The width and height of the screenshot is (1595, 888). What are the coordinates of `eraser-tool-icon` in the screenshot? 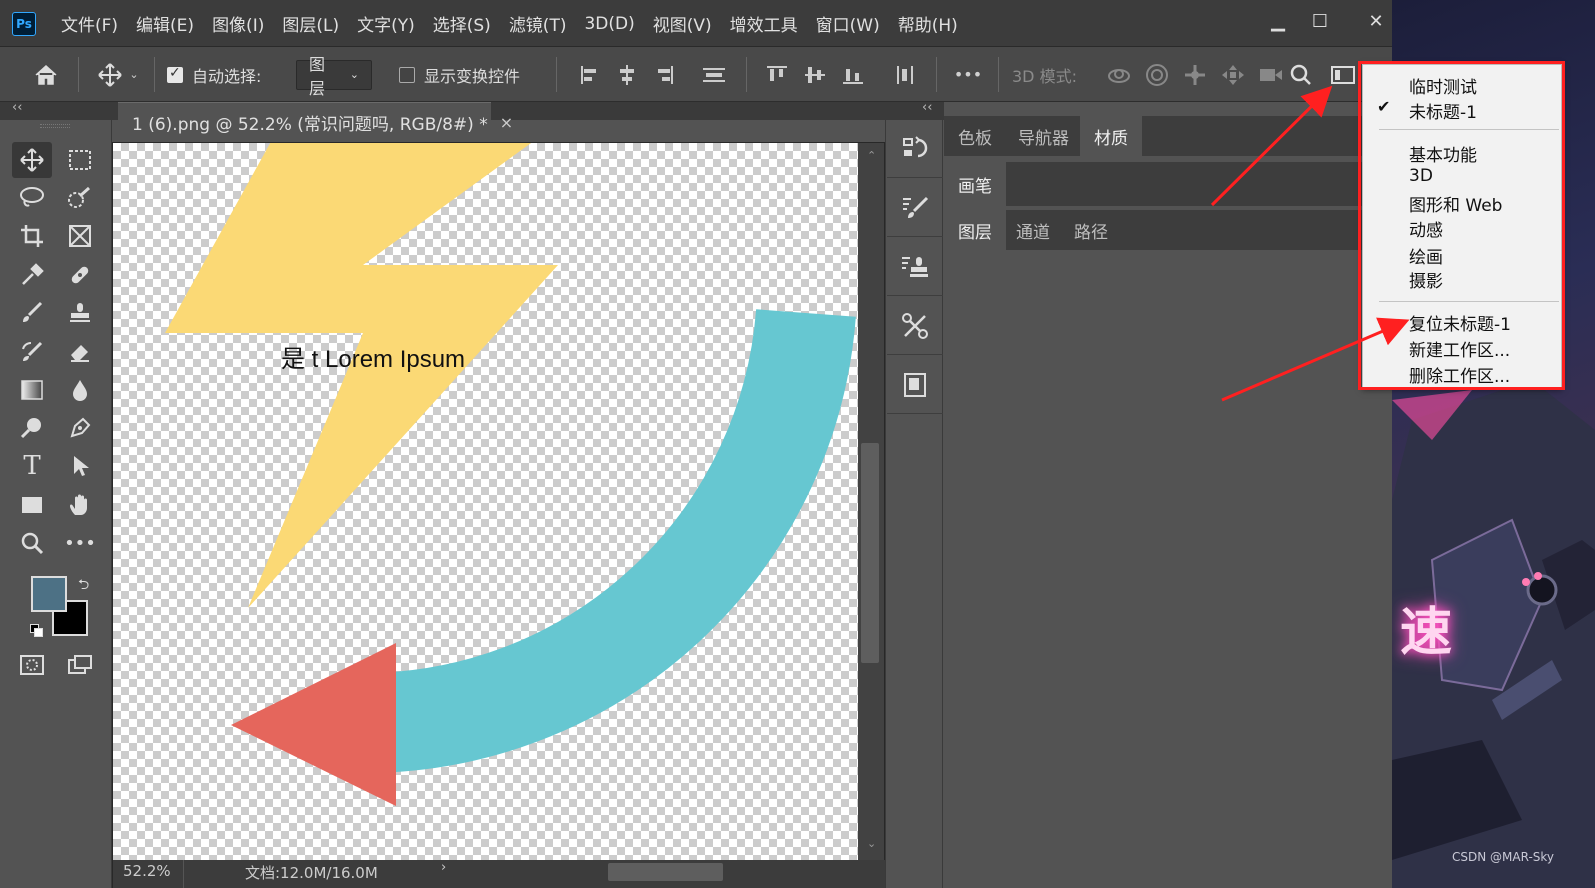 It's located at (80, 352).